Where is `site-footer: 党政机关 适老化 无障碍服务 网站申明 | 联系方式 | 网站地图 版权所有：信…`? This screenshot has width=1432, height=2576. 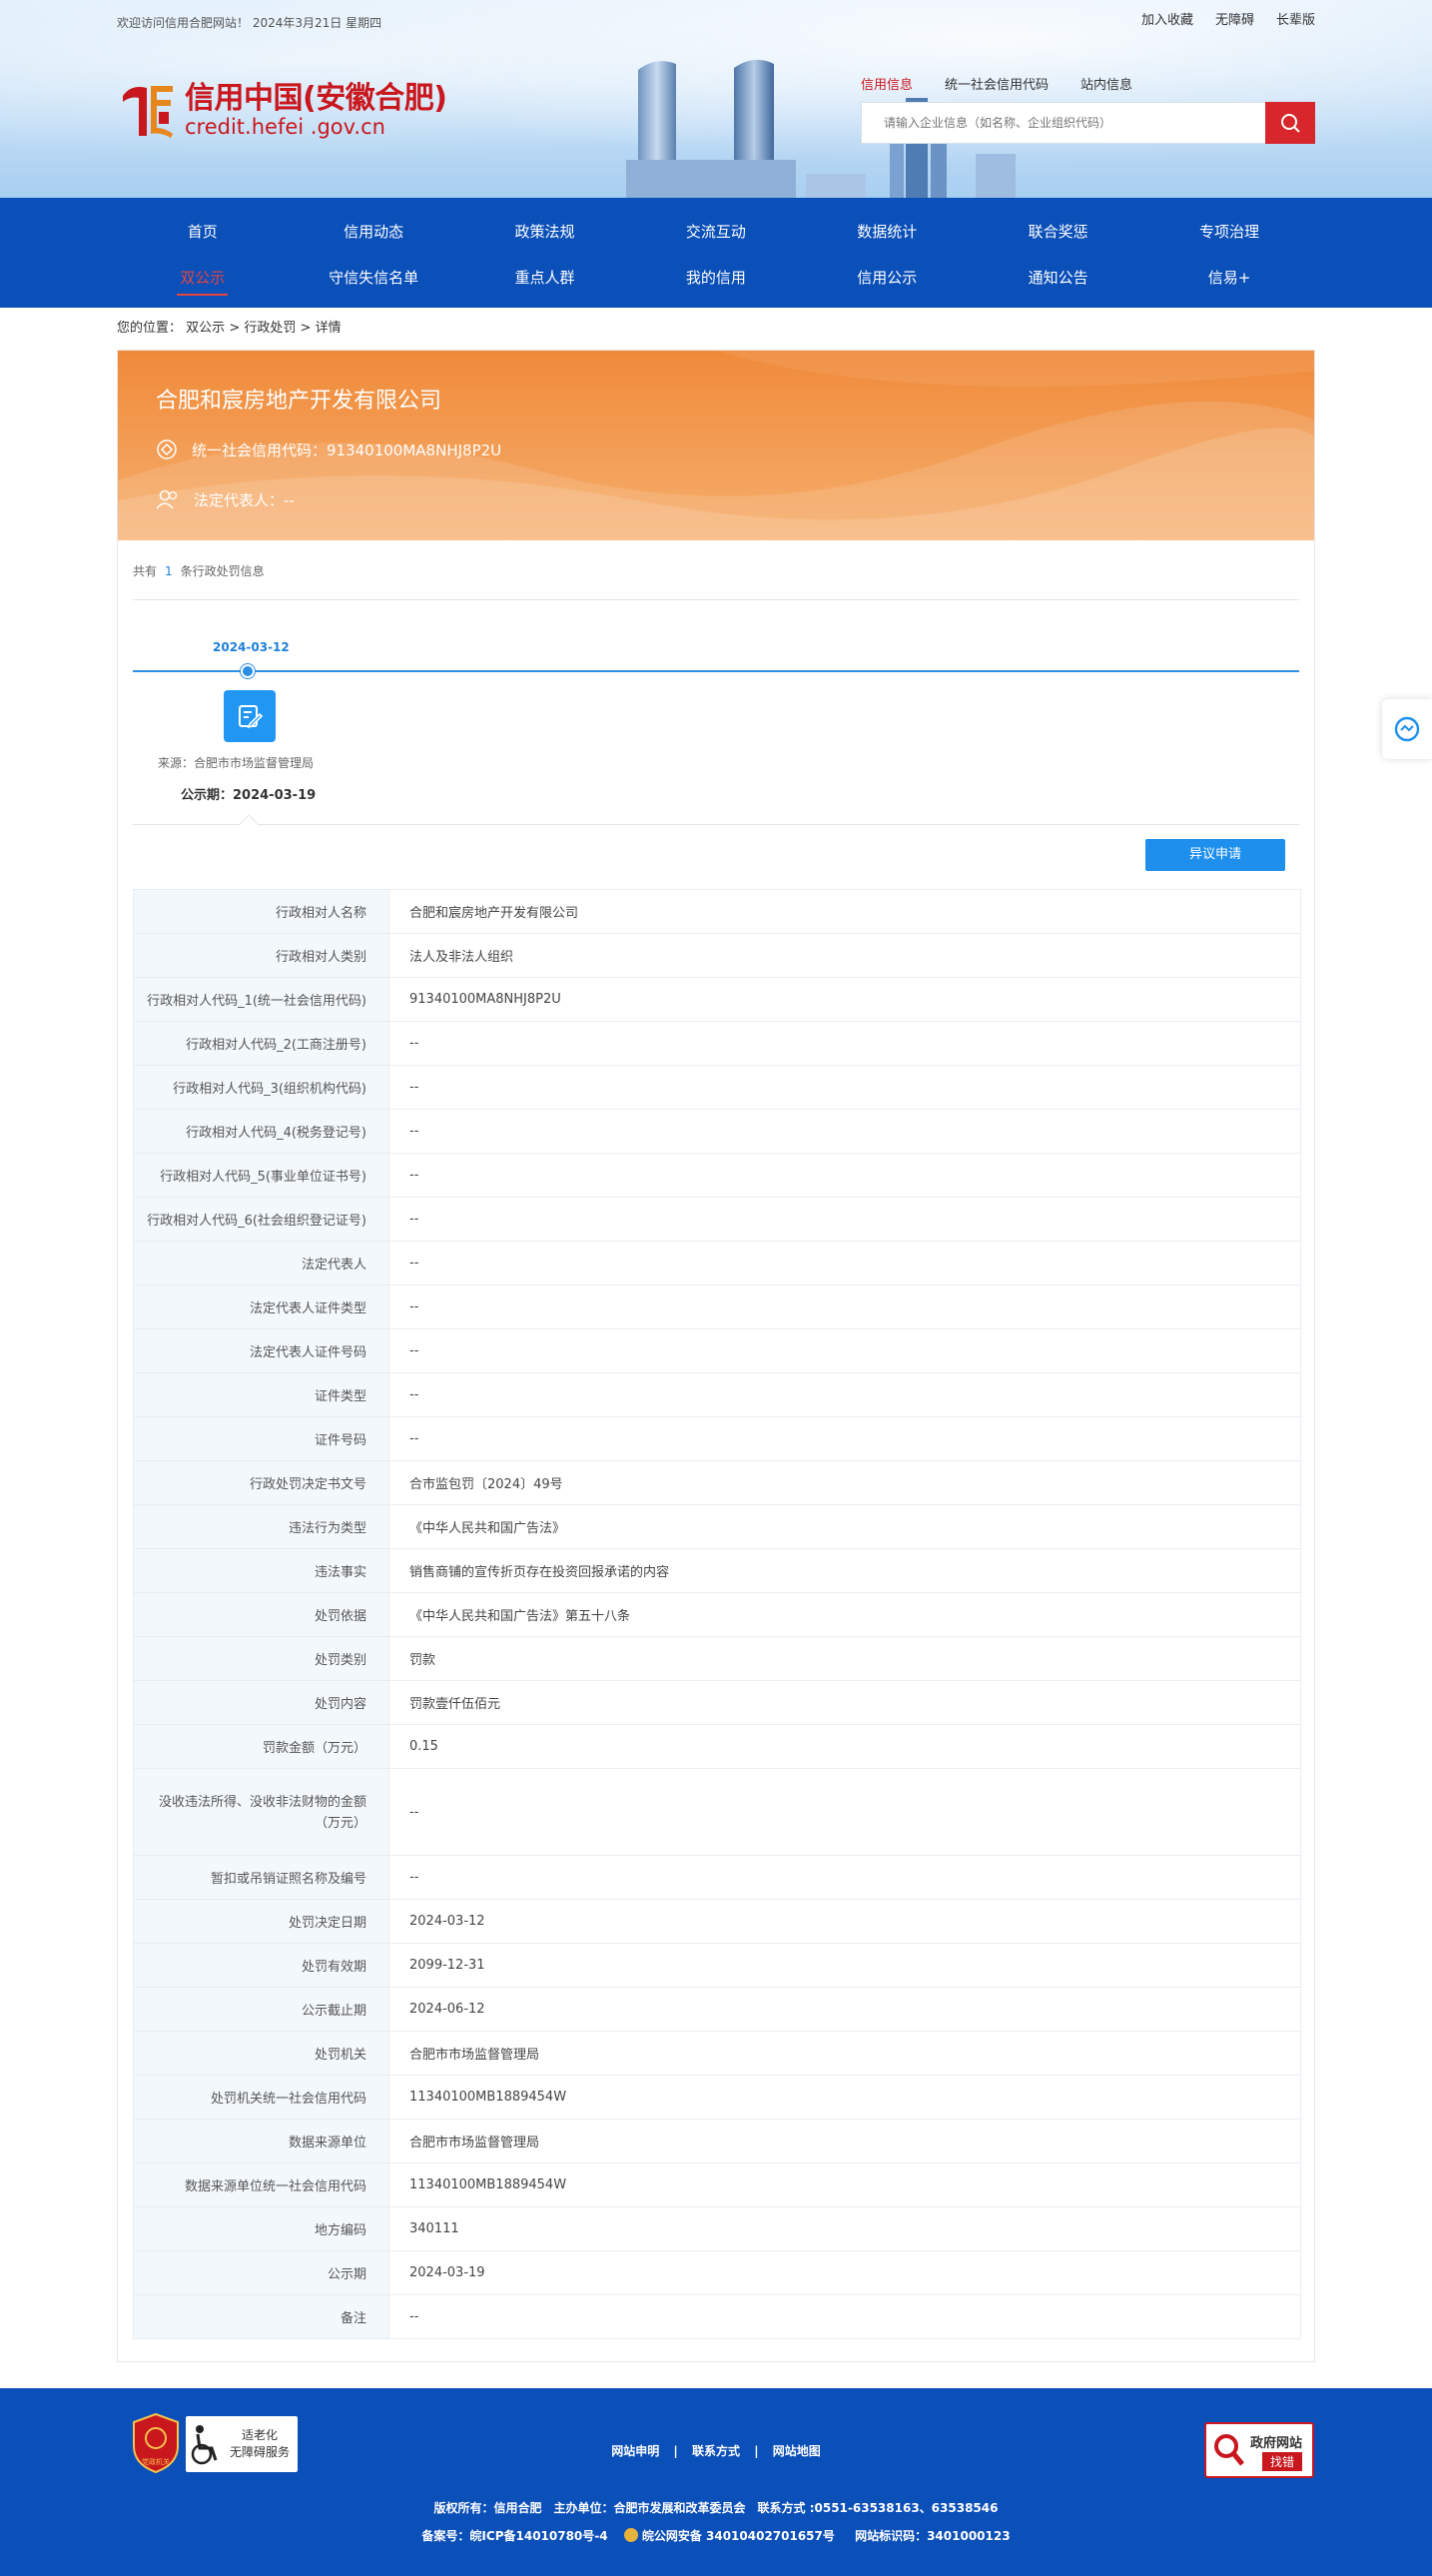
site-footer: 党政机关 适老化 无障碍服务 网站申明 | 联系方式 | 网站地图 版权所有：信… is located at coordinates (716, 2482).